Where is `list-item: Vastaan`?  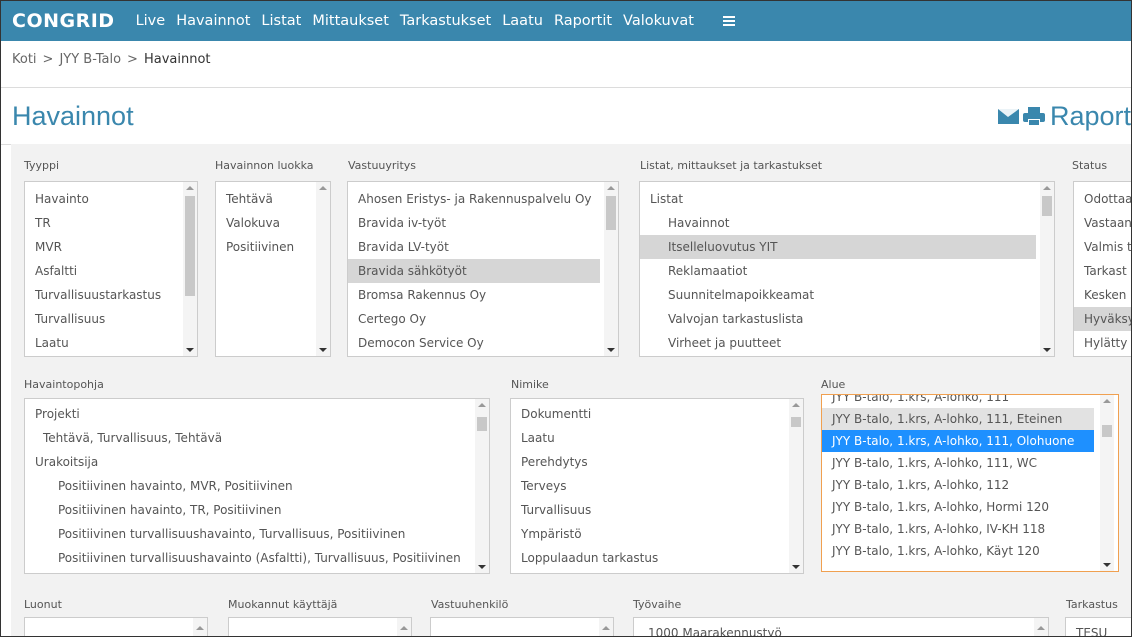 list-item: Vastaan is located at coordinates (1102, 223).